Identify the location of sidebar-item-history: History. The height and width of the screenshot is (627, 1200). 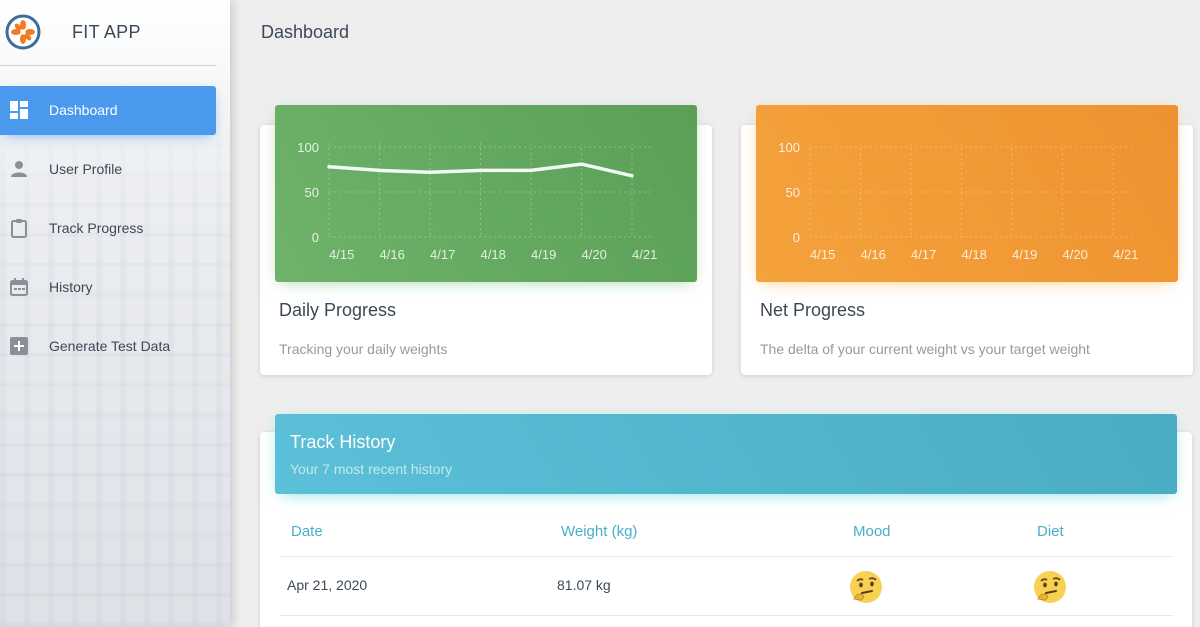
(108, 287).